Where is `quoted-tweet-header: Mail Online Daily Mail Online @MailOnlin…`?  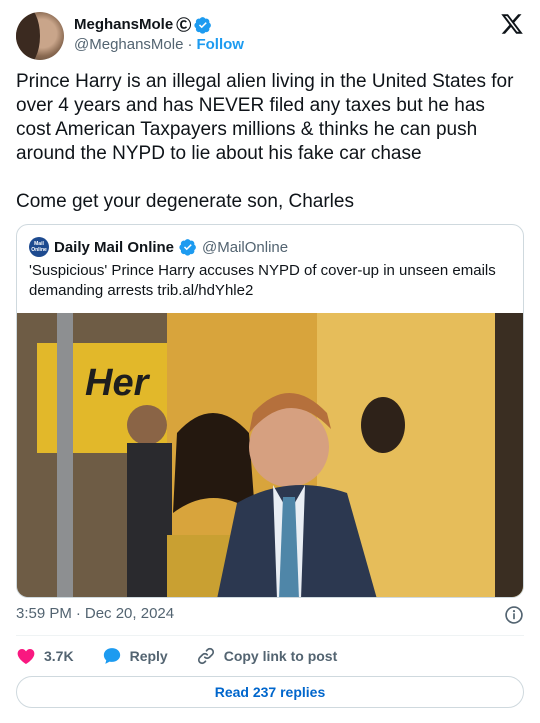
quoted-tweet-header: Mail Online Daily Mail Online @MailOnlin… is located at coordinates (158, 247).